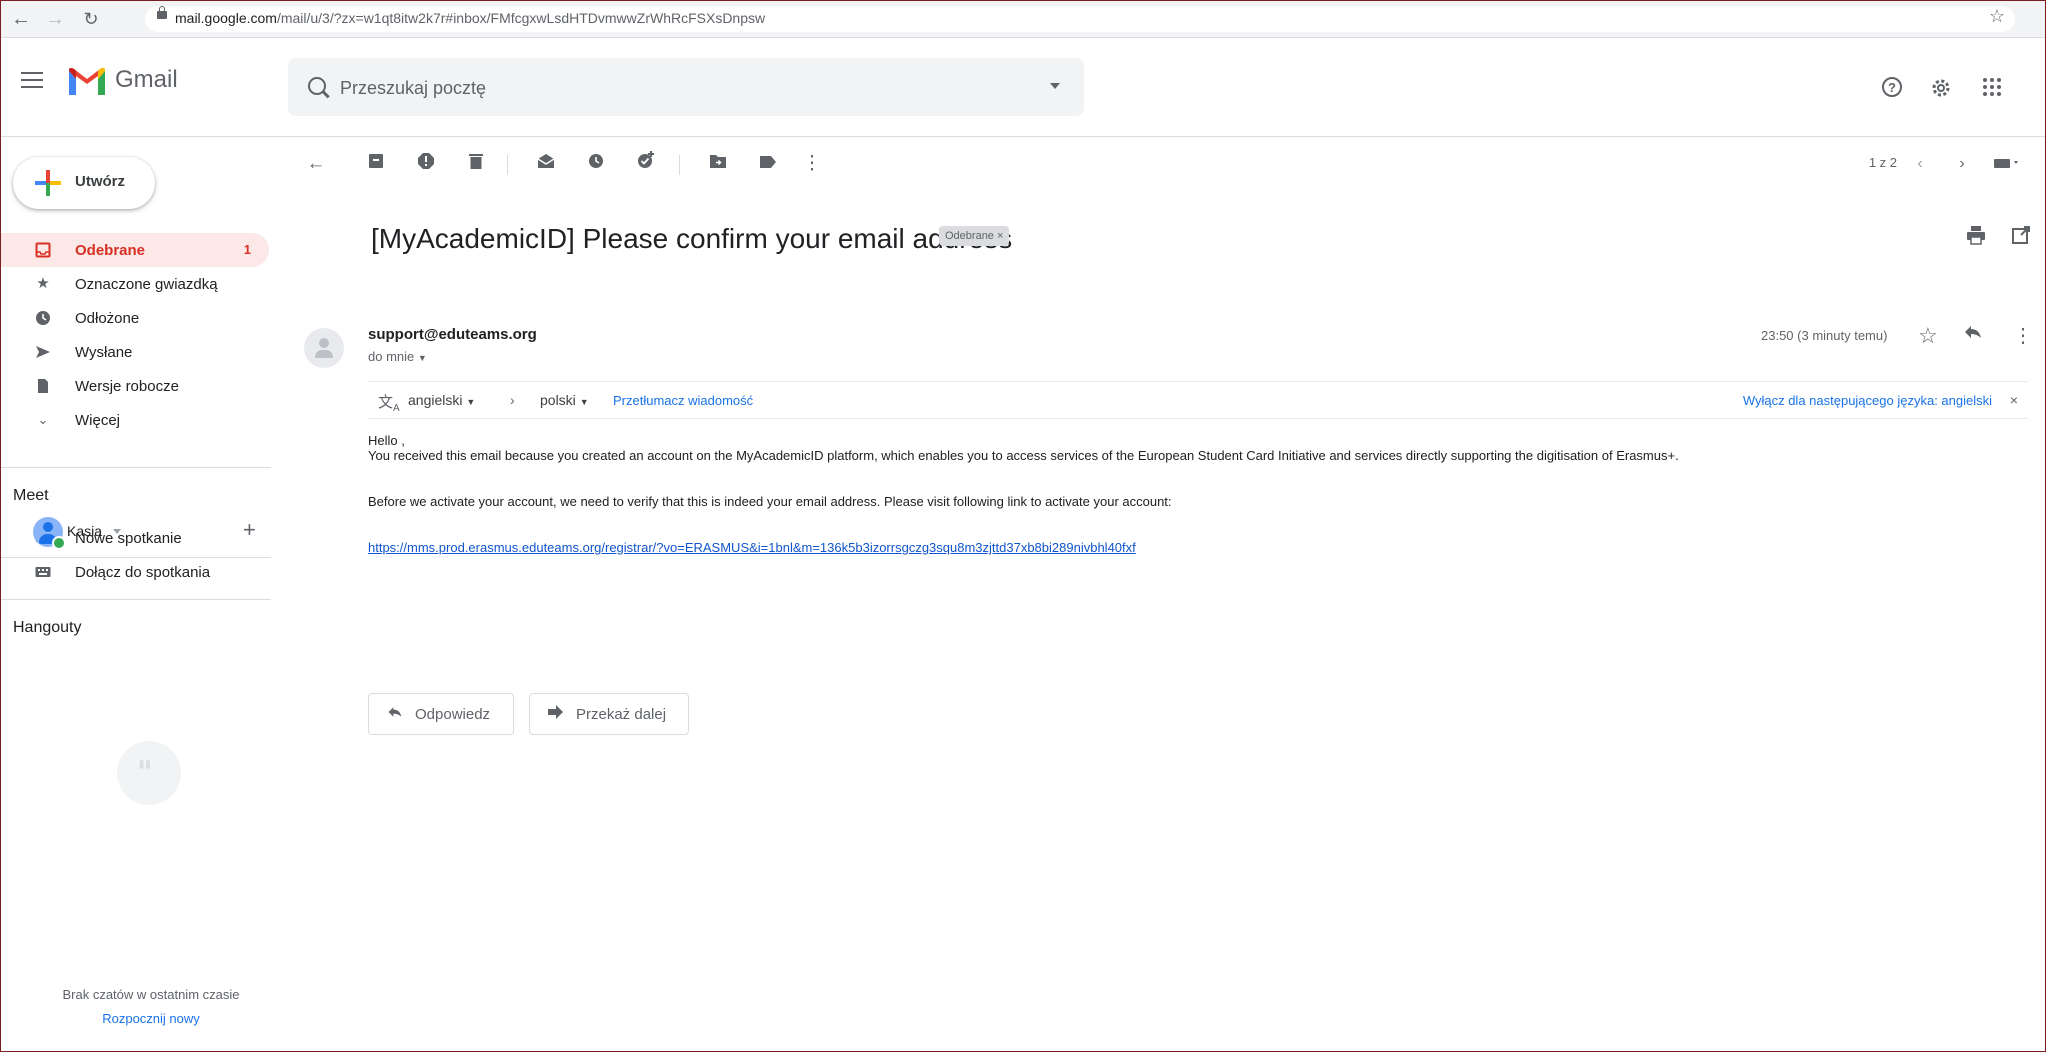  I want to click on translate-icon: 文A, so click(389, 404).